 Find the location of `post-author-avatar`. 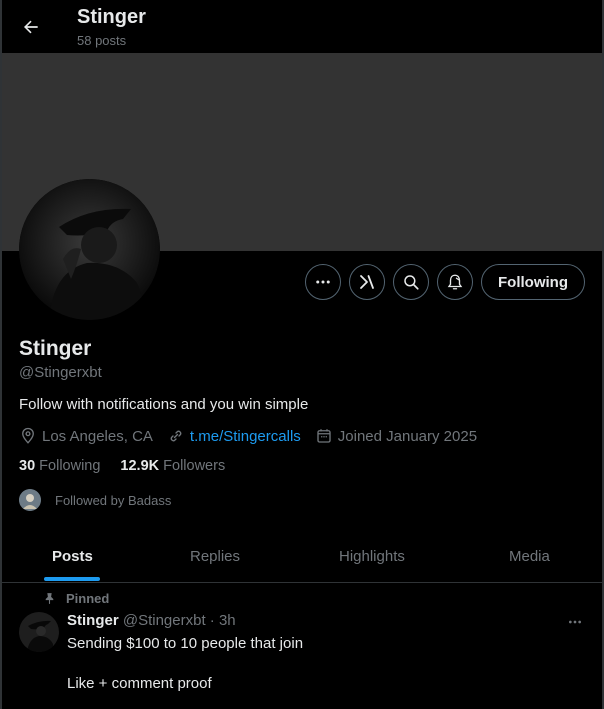

post-author-avatar is located at coordinates (39, 632).